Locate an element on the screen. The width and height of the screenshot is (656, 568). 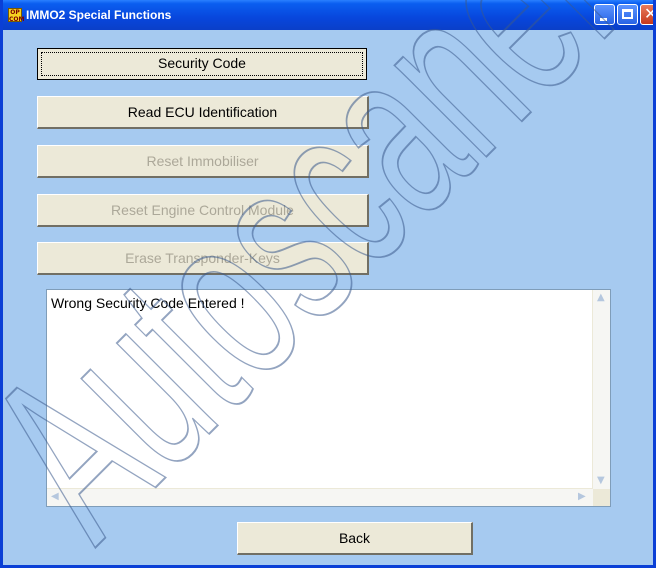
reset-immobiliser-button: Reset Immobiliser is located at coordinates (203, 161).